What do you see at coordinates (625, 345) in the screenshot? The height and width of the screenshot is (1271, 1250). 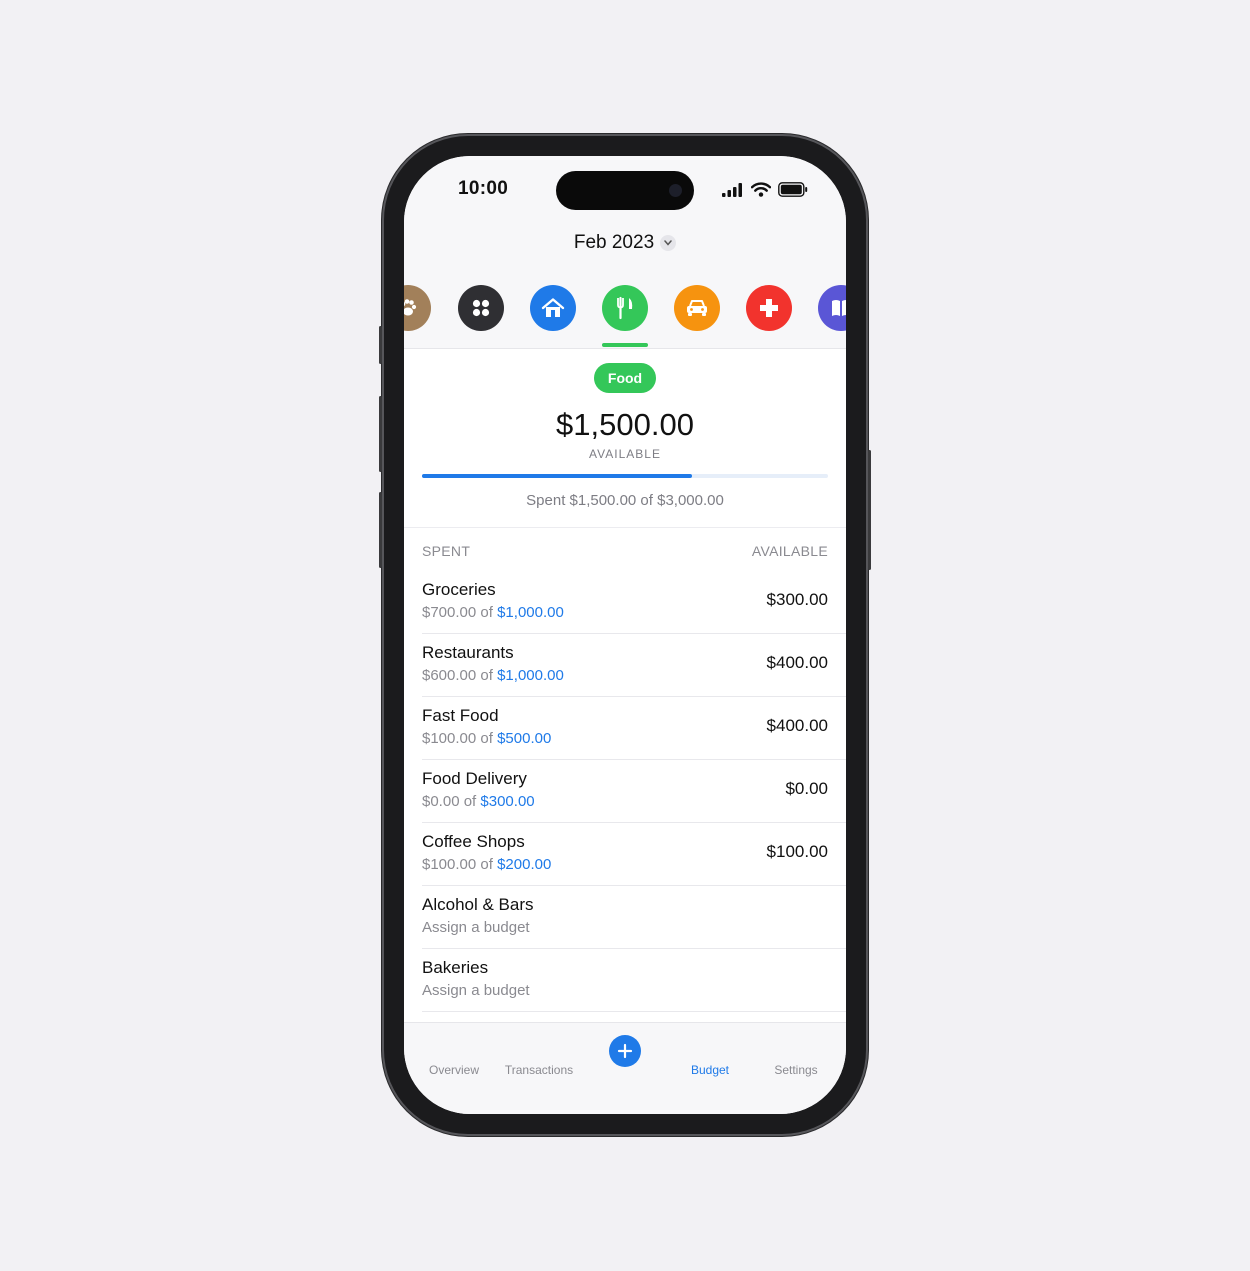 I see `selected-category-indicator` at bounding box center [625, 345].